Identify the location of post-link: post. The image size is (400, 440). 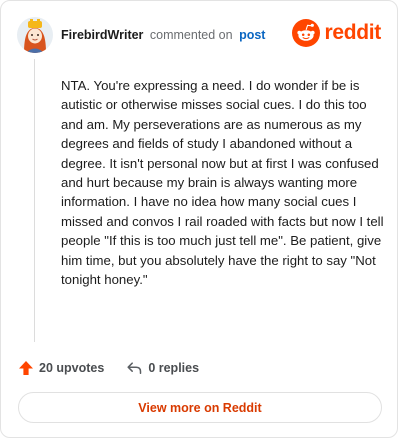
(252, 35).